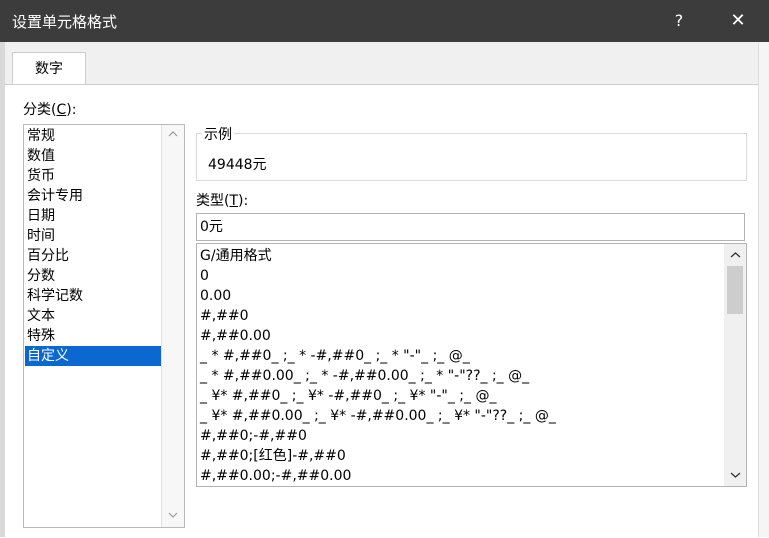  I want to click on format-item: G/通用格式, so click(236, 256).